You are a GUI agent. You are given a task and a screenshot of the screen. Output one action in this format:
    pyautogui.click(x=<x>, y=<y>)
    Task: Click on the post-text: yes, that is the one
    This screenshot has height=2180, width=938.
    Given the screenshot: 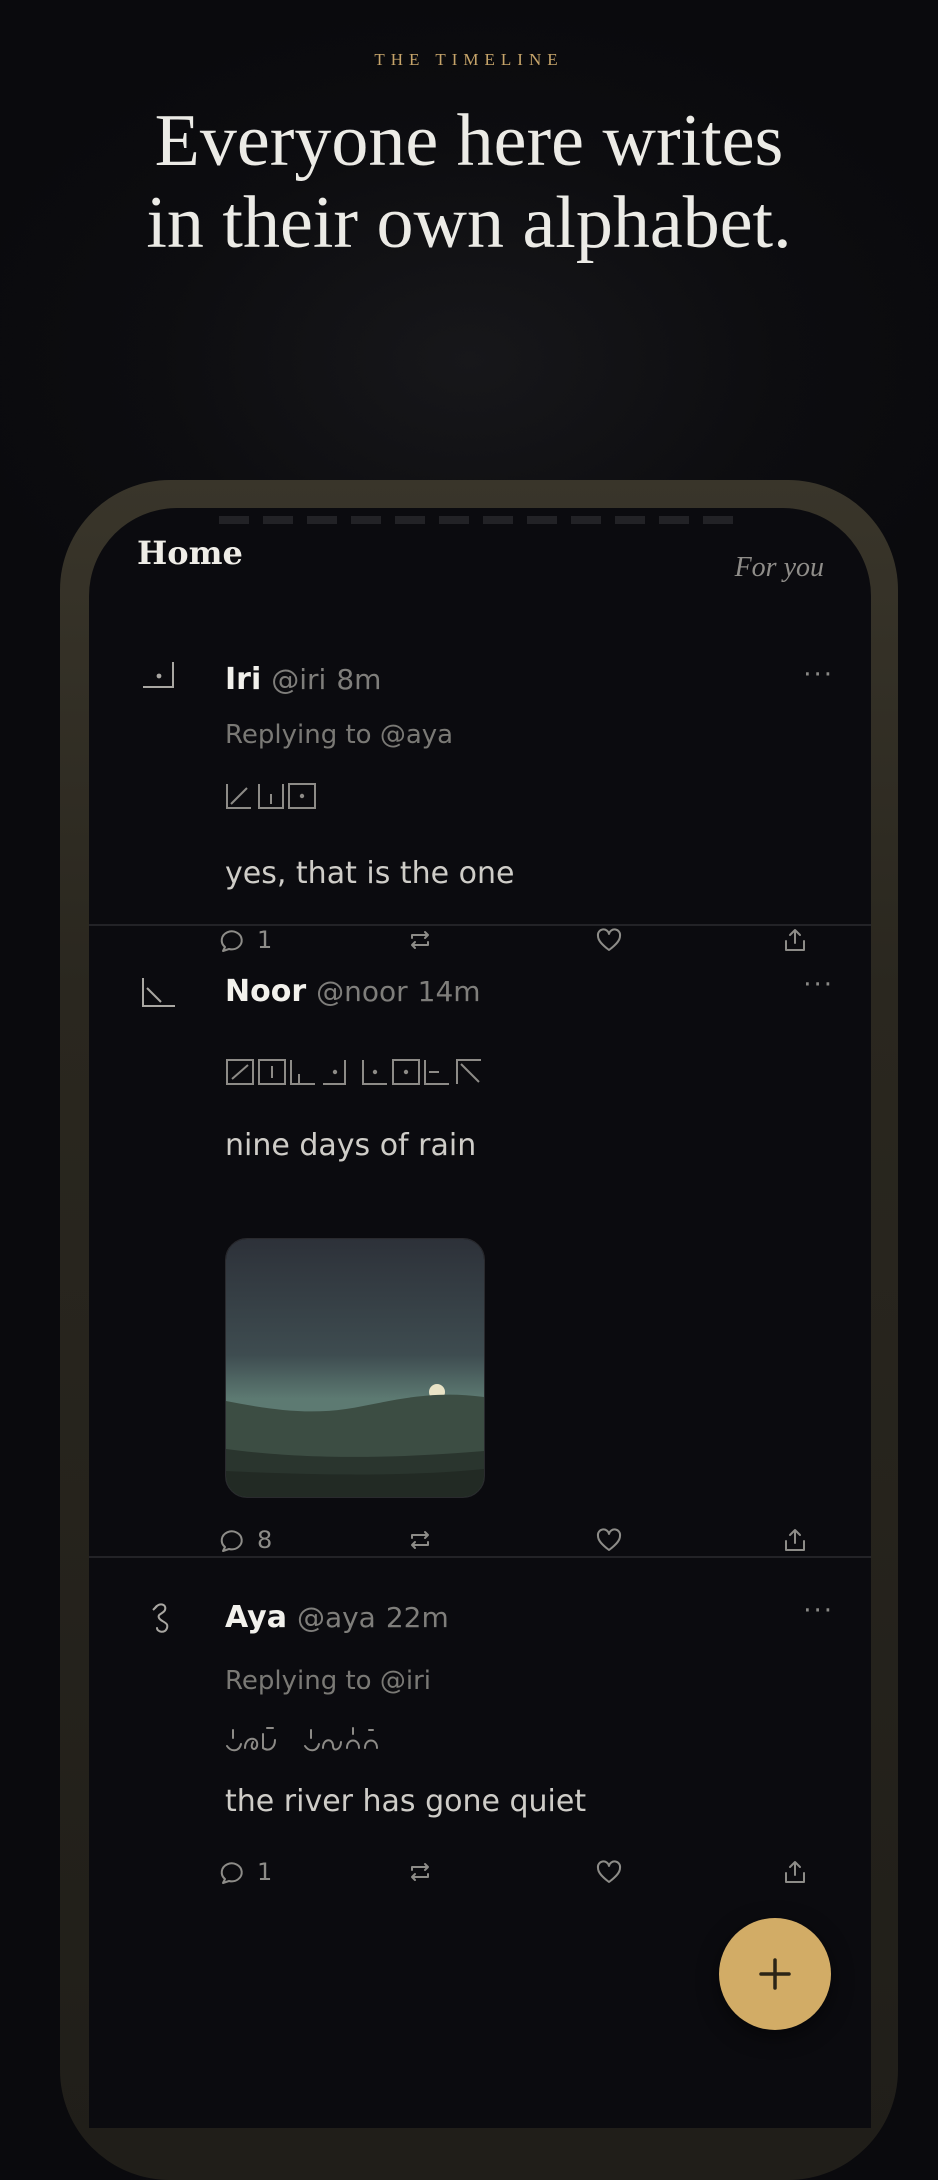 What is the action you would take?
    pyautogui.click(x=370, y=873)
    